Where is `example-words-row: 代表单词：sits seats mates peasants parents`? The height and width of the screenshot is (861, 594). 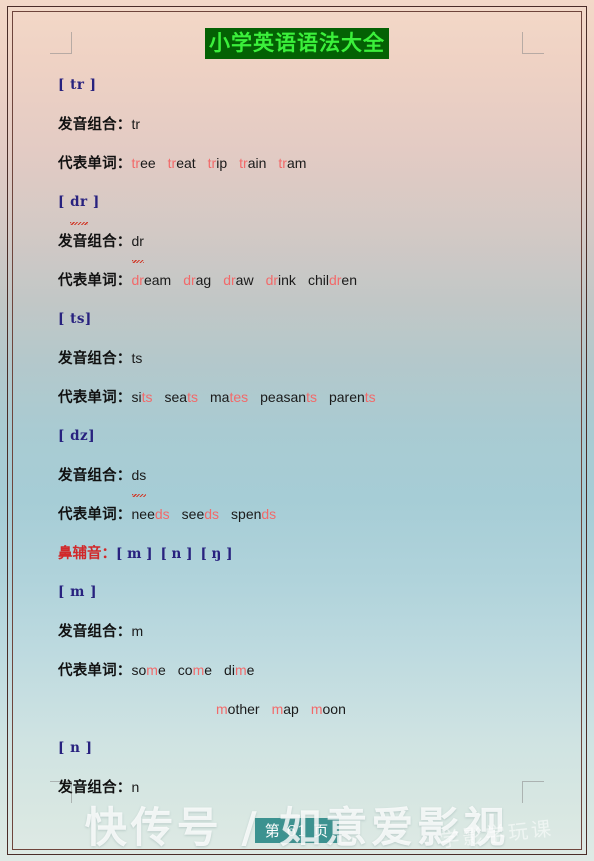
example-words-row: 代表单词：sits seats mates peasants parents is located at coordinates (311, 397).